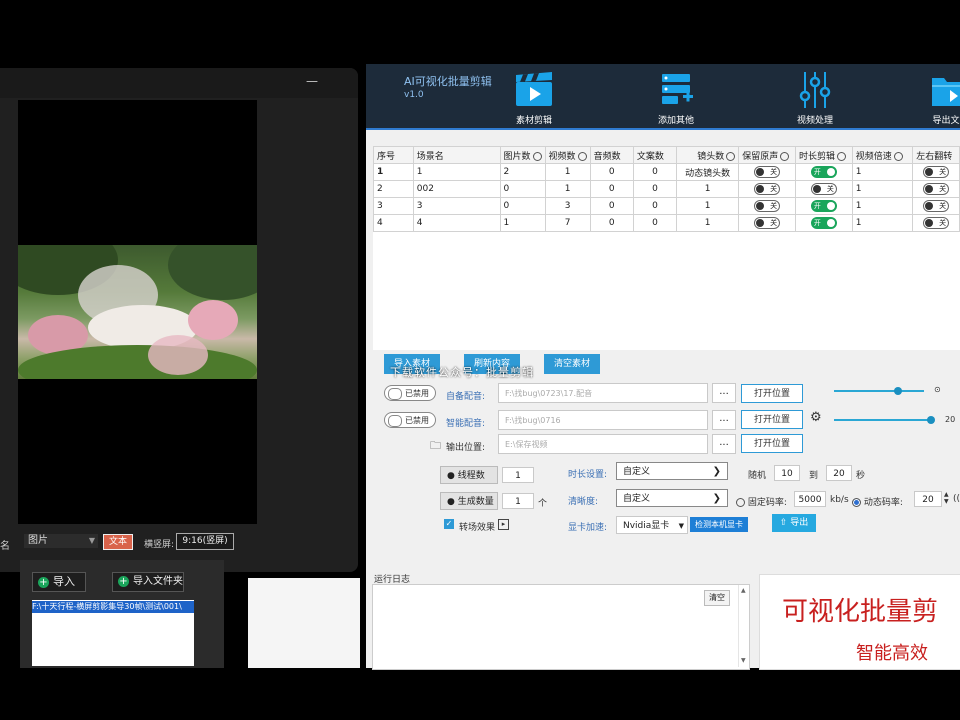  Describe the element at coordinates (518, 475) in the screenshot. I see `threads-input: 1` at that location.